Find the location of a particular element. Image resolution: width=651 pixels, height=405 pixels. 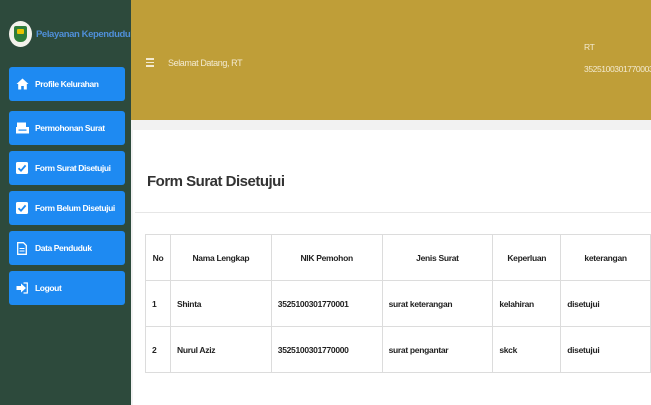

file-icon is located at coordinates (22, 248).